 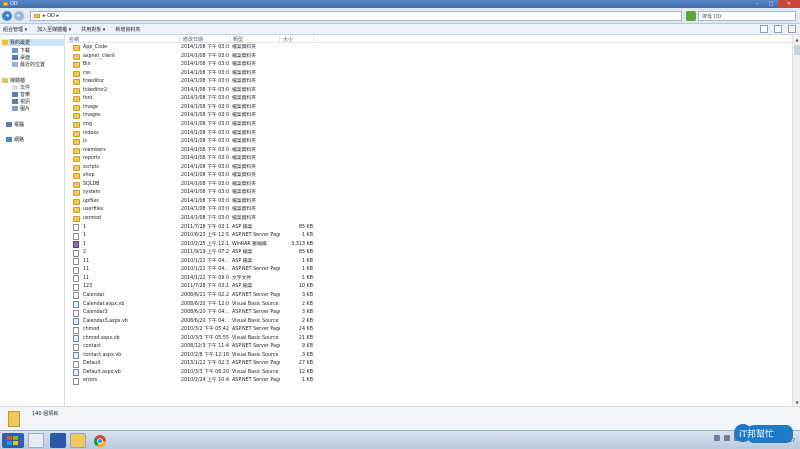 I want to click on file-row: indexs 2014/1/08 下午 03:08 檔案資料夾, so click(x=429, y=134).